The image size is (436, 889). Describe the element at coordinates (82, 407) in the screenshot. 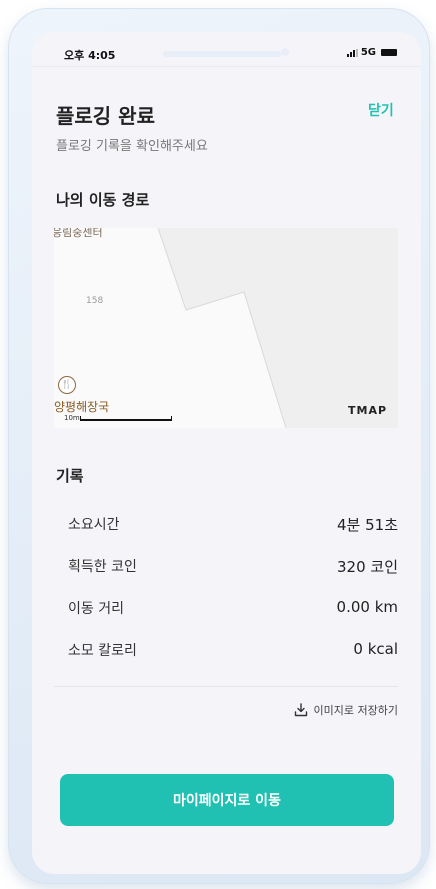

I see `map-poi-label: 양평해장국` at that location.